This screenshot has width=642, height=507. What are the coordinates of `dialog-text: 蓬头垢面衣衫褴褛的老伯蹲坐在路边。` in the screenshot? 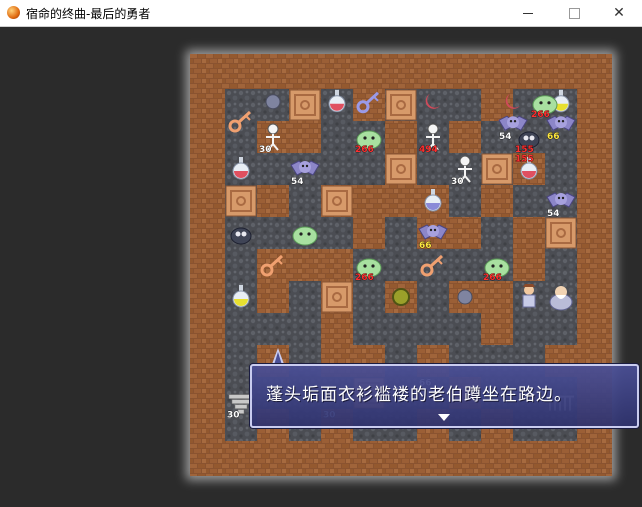 It's located at (419, 395).